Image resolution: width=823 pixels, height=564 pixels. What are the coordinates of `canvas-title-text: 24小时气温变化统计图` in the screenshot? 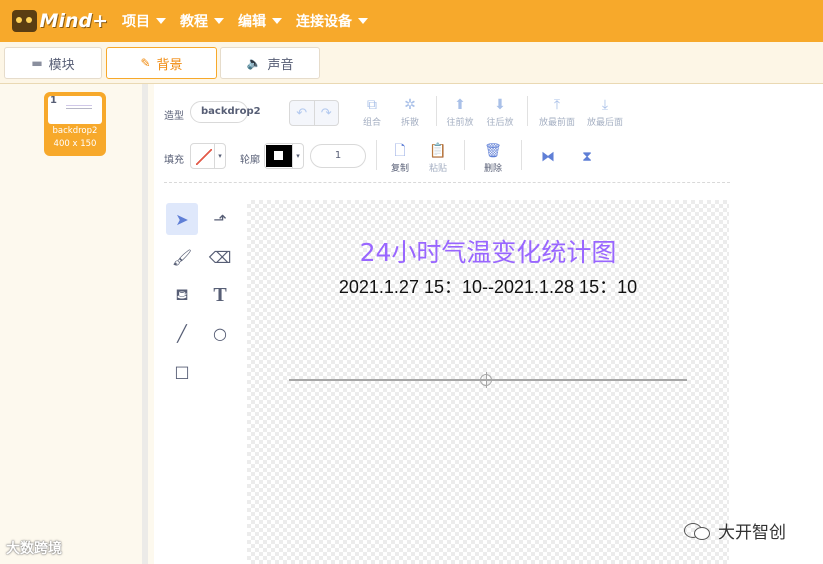 It's located at (488, 252).